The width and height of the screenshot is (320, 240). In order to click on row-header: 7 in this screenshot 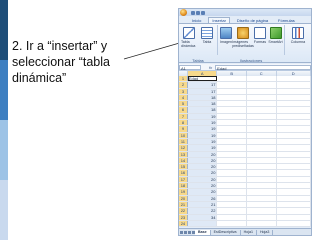, I will do `click(183, 116)`.